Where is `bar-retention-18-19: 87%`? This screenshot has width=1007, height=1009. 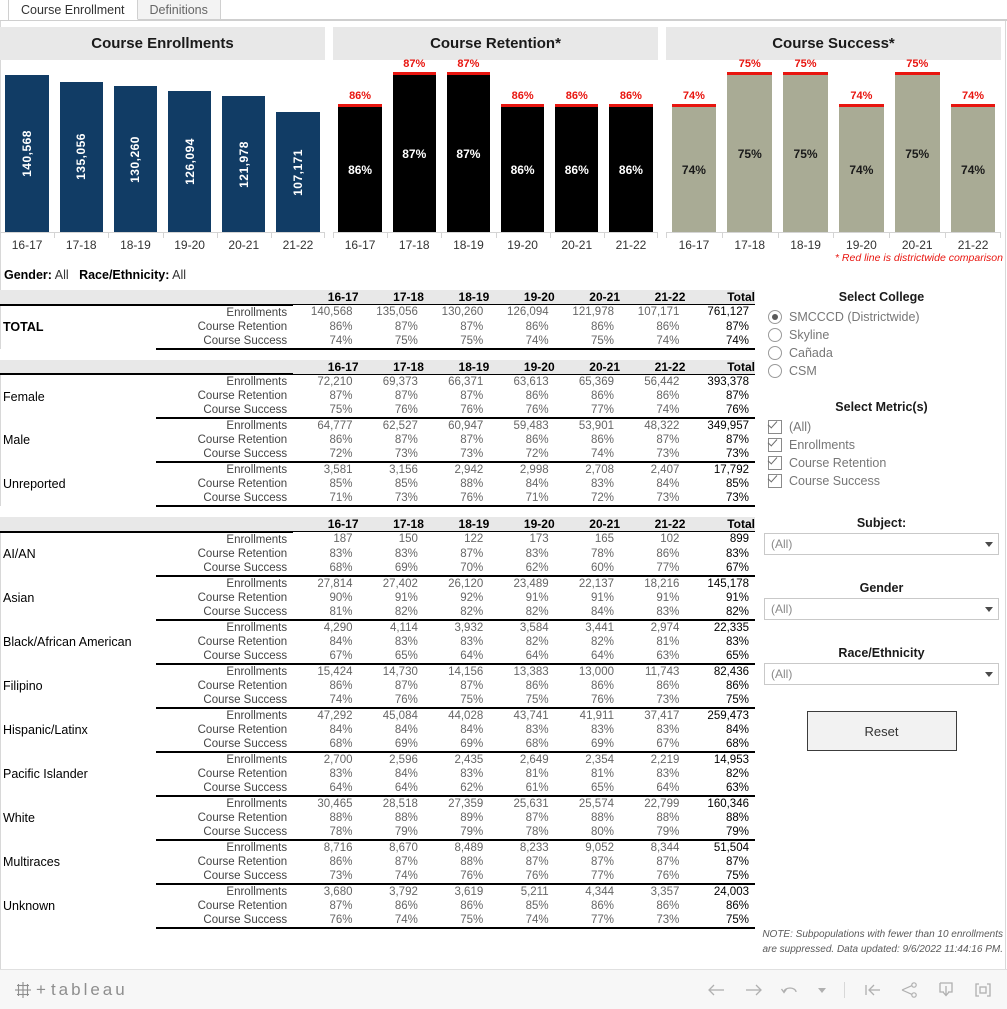 bar-retention-18-19: 87% is located at coordinates (468, 153).